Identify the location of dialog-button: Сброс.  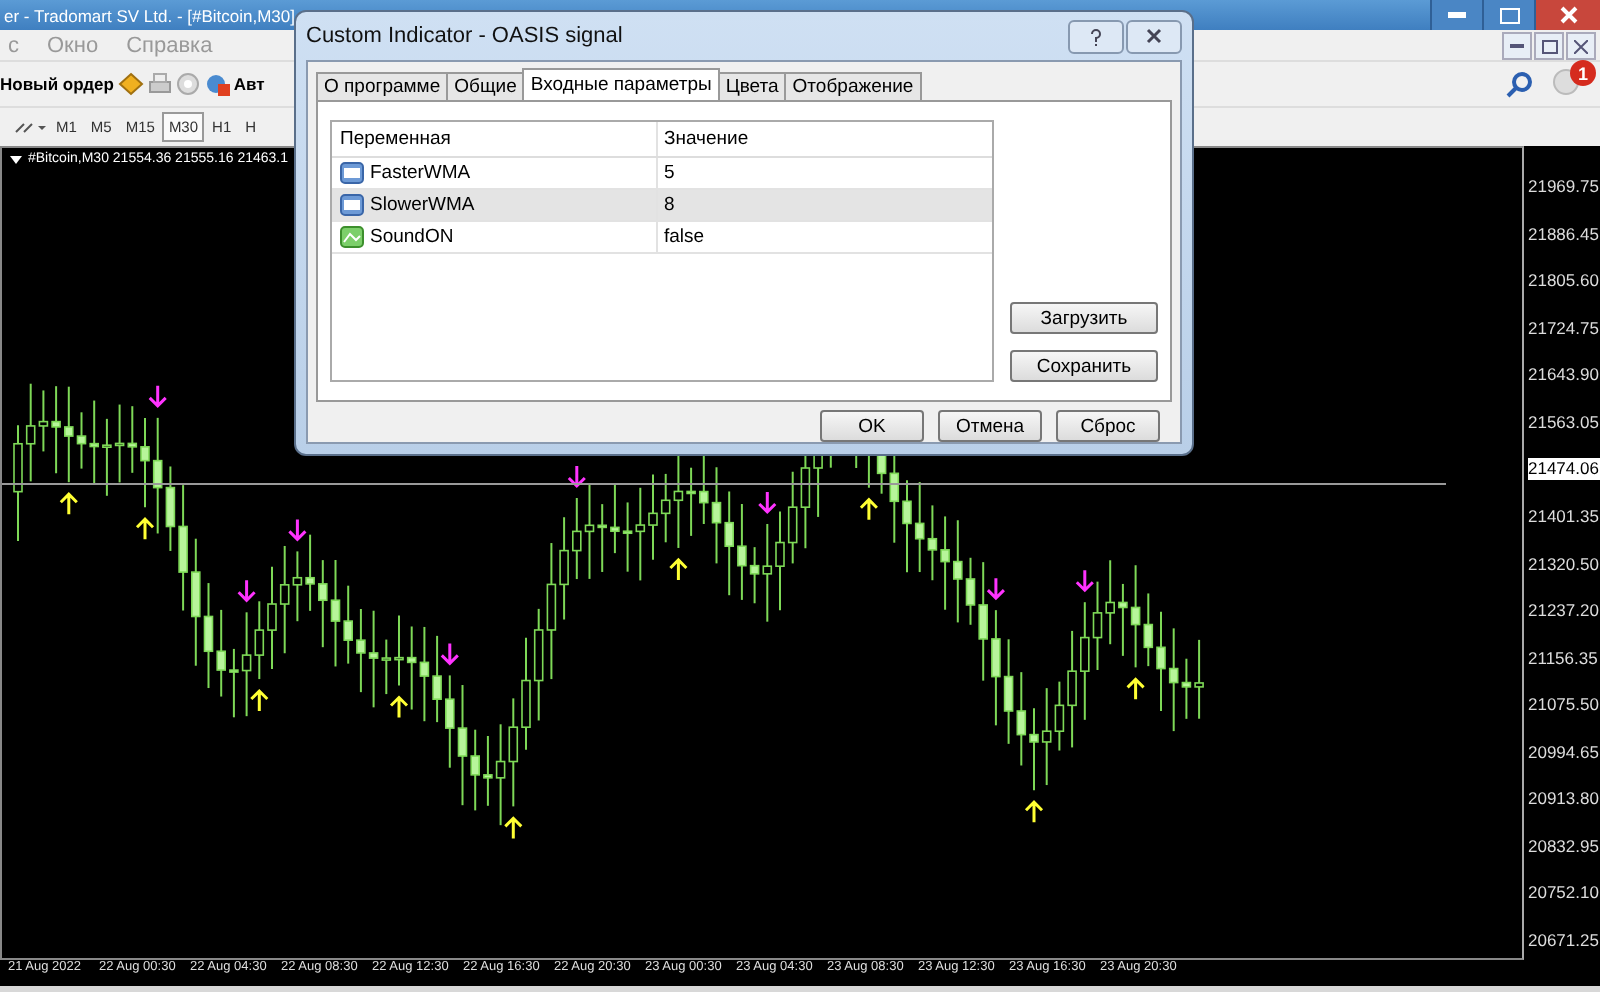
(1108, 426).